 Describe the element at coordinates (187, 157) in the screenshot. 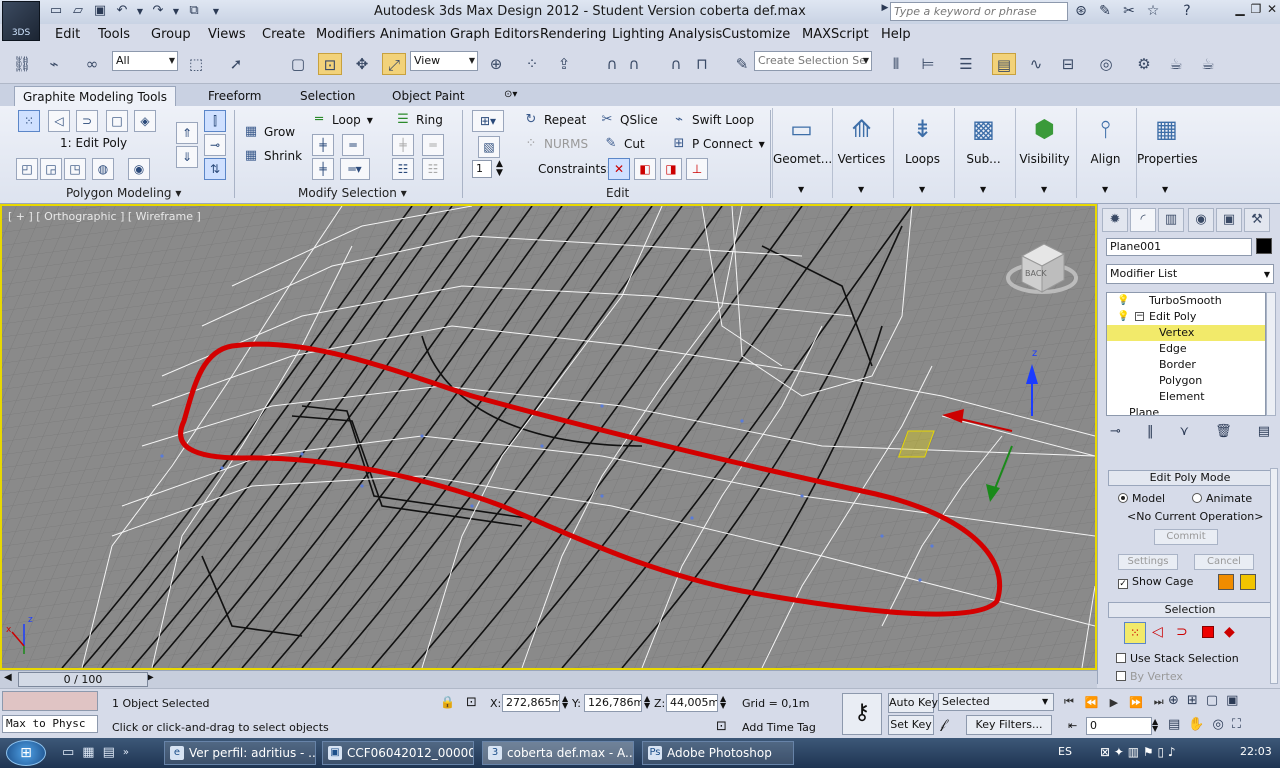

I see `move-down-stack-icon: ⇓` at that location.